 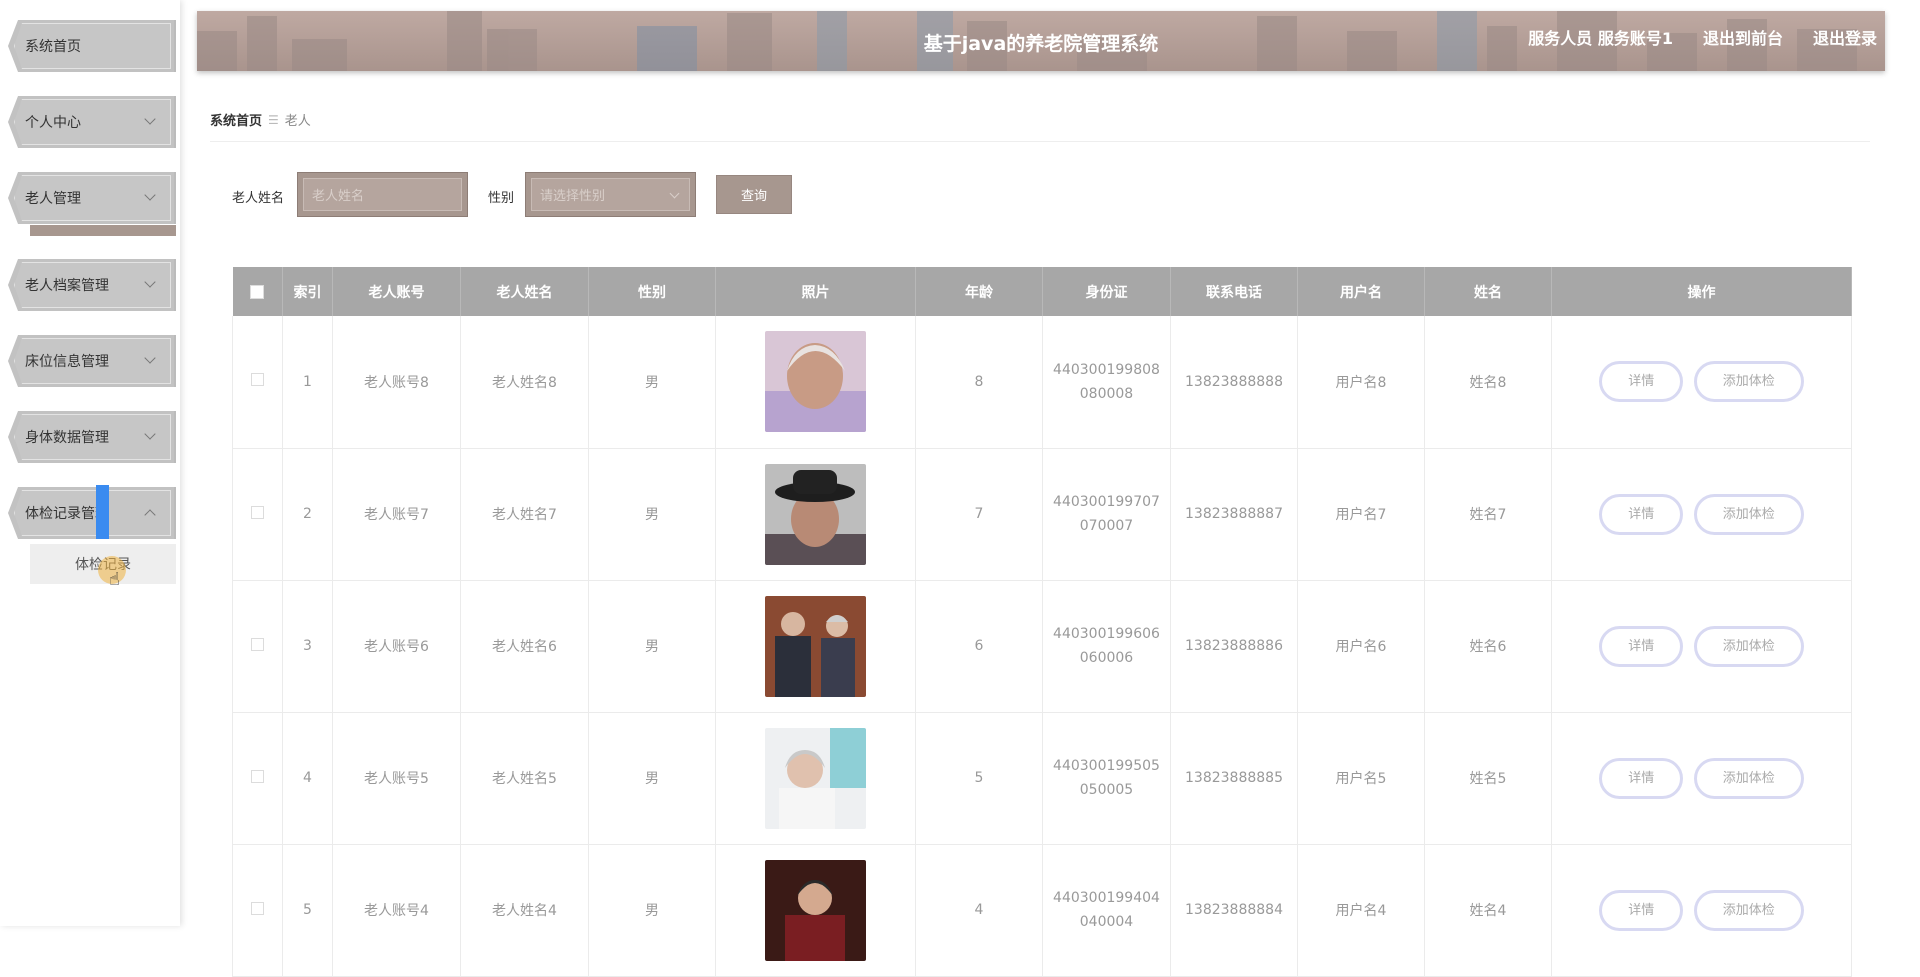 What do you see at coordinates (1361, 910) in the screenshot?
I see `cell-username: 用户名4` at bounding box center [1361, 910].